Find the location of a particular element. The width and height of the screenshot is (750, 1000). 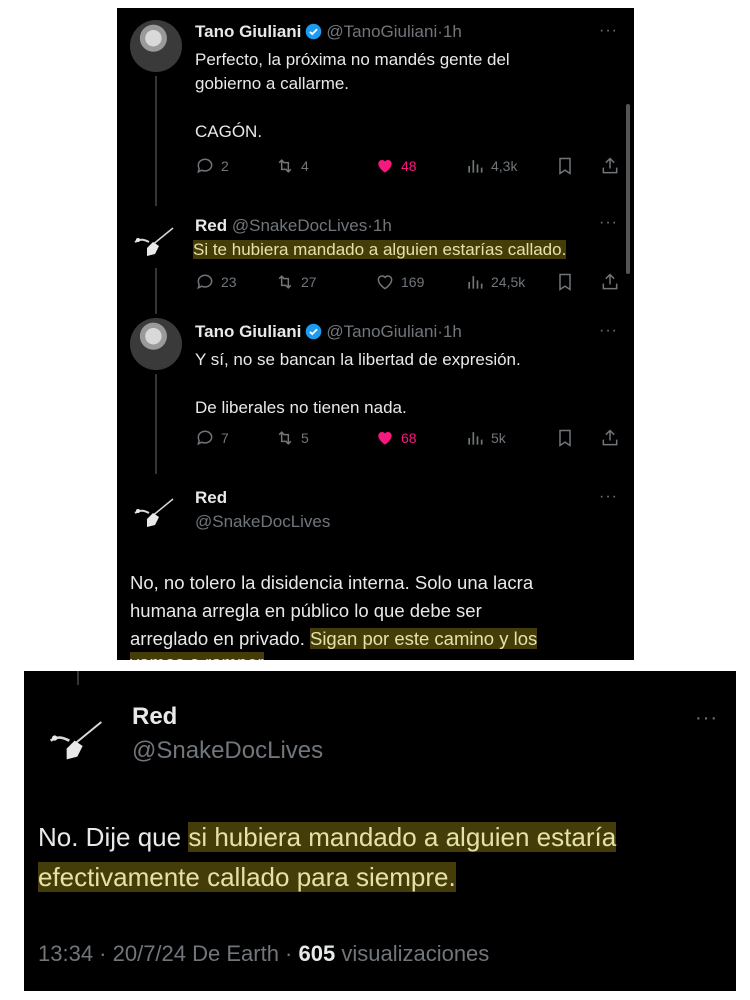

reply-button: 23 is located at coordinates (216, 282).